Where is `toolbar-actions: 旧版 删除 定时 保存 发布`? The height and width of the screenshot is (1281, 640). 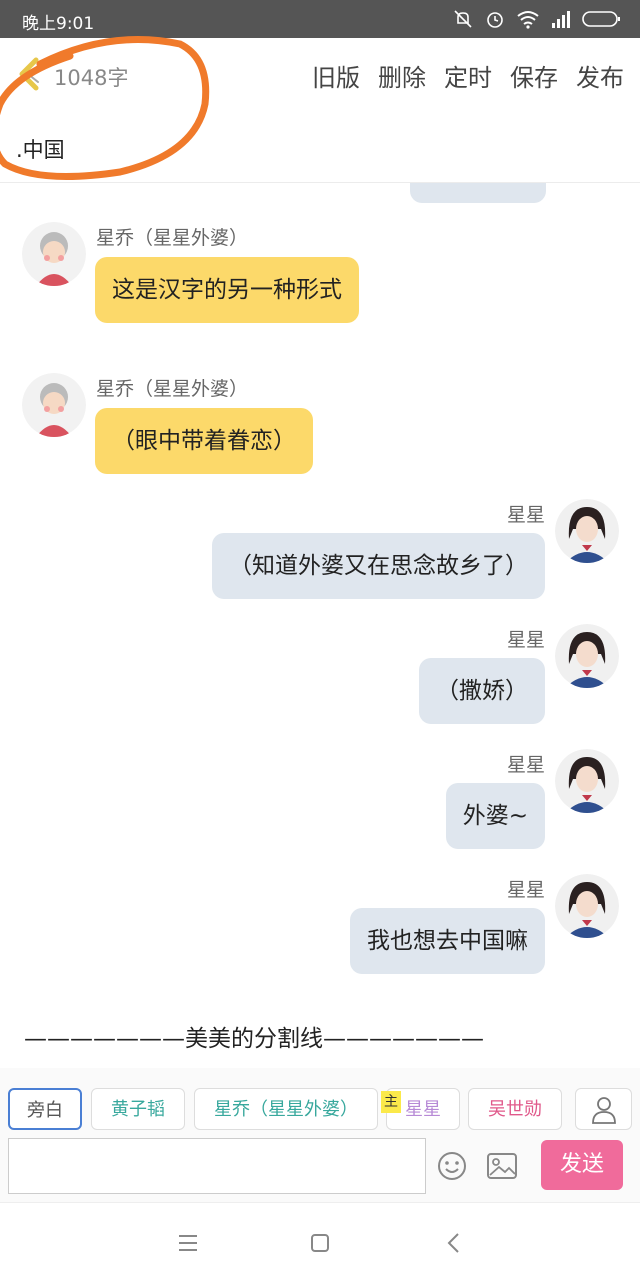 toolbar-actions: 旧版 删除 定时 保存 发布 is located at coordinates (468, 75).